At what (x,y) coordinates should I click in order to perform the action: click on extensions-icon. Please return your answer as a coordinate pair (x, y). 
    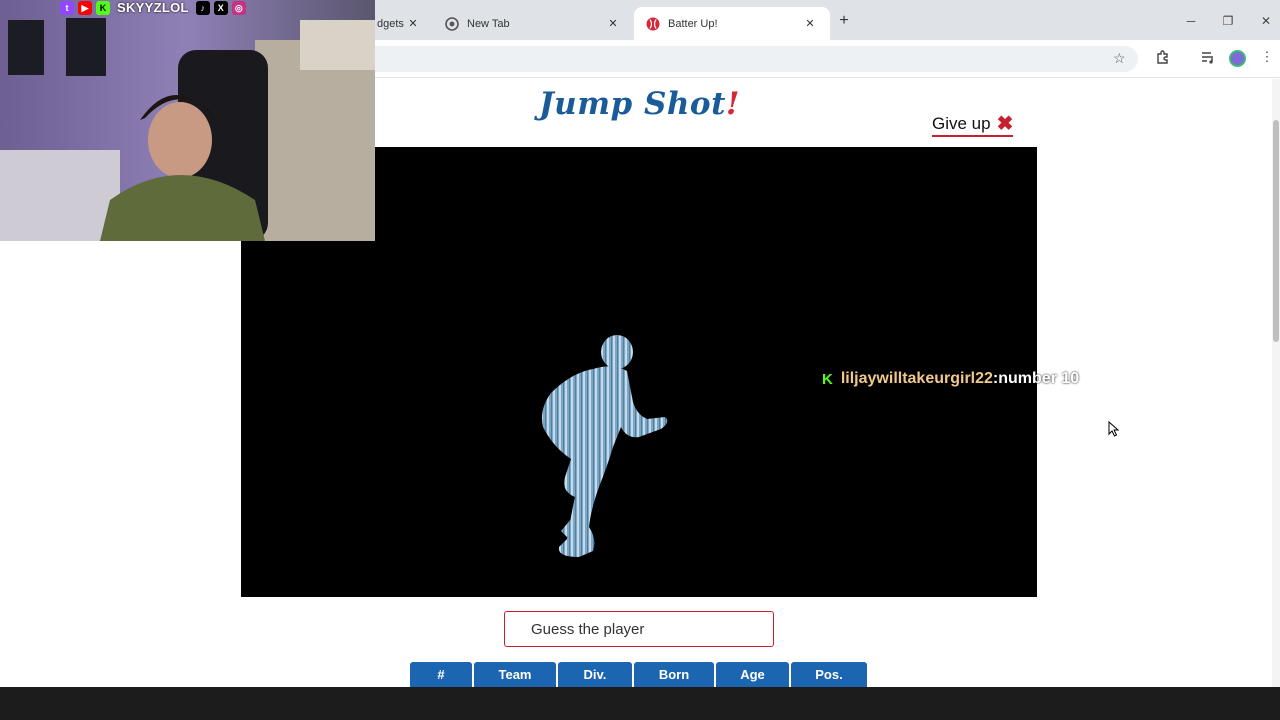
    Looking at the image, I should click on (1163, 57).